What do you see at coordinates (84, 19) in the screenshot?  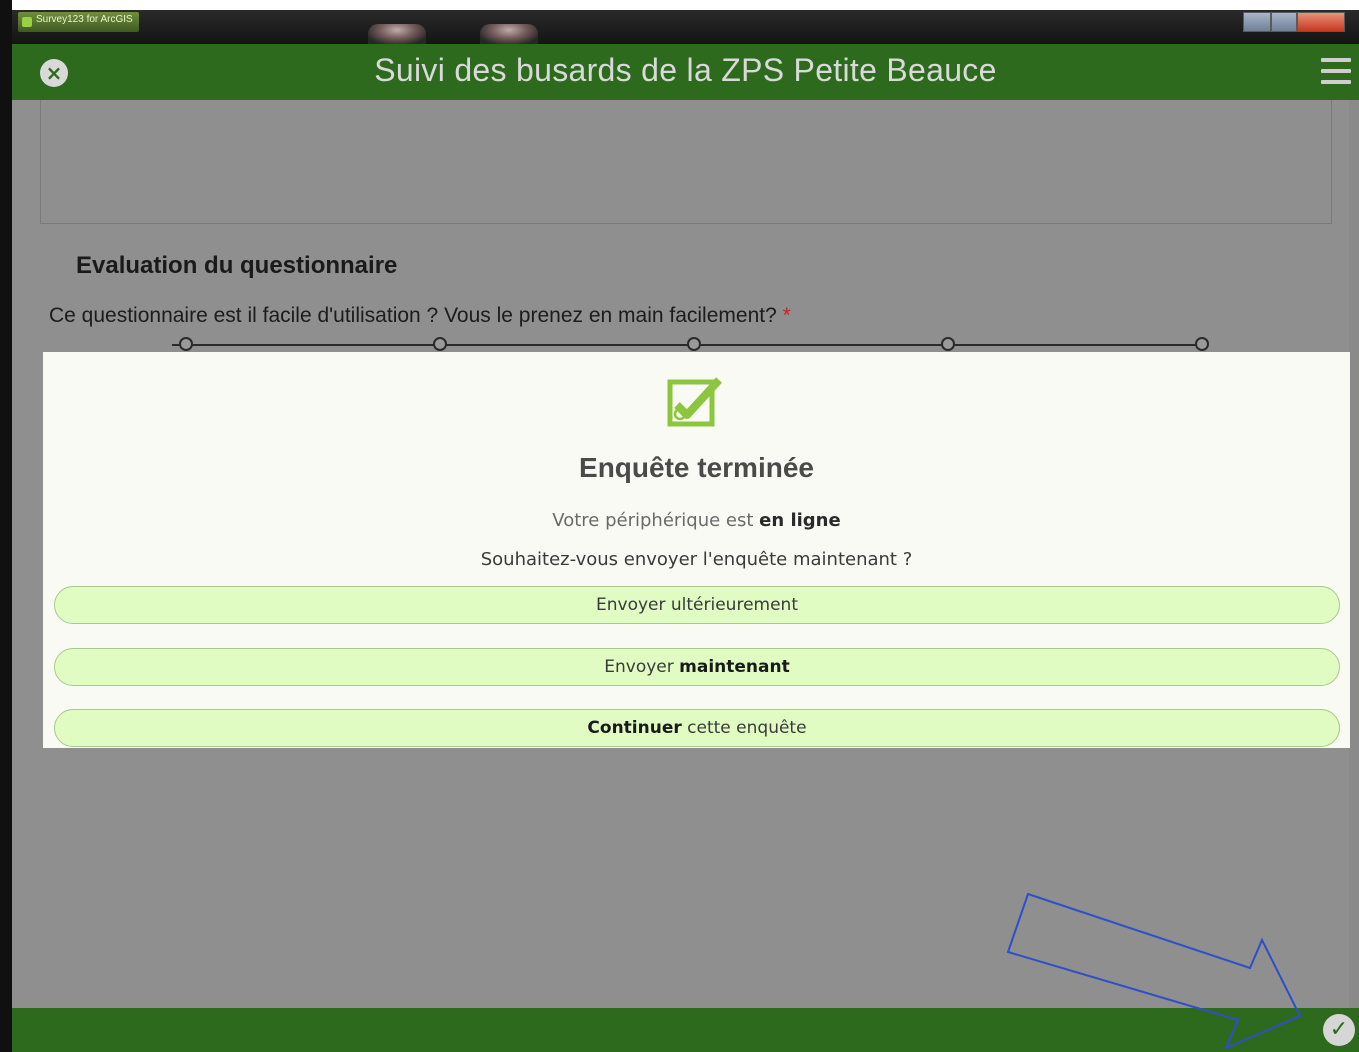 I see `app-name-label: Survey123 for ArcGIS` at bounding box center [84, 19].